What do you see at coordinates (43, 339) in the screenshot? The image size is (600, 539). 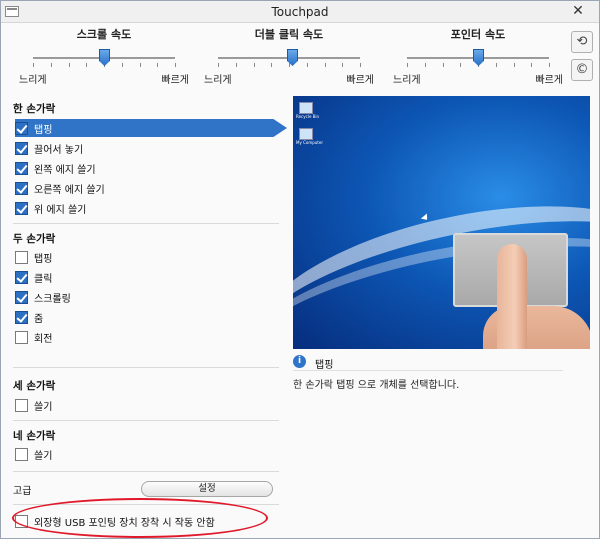 I see `option-label: 회전` at bounding box center [43, 339].